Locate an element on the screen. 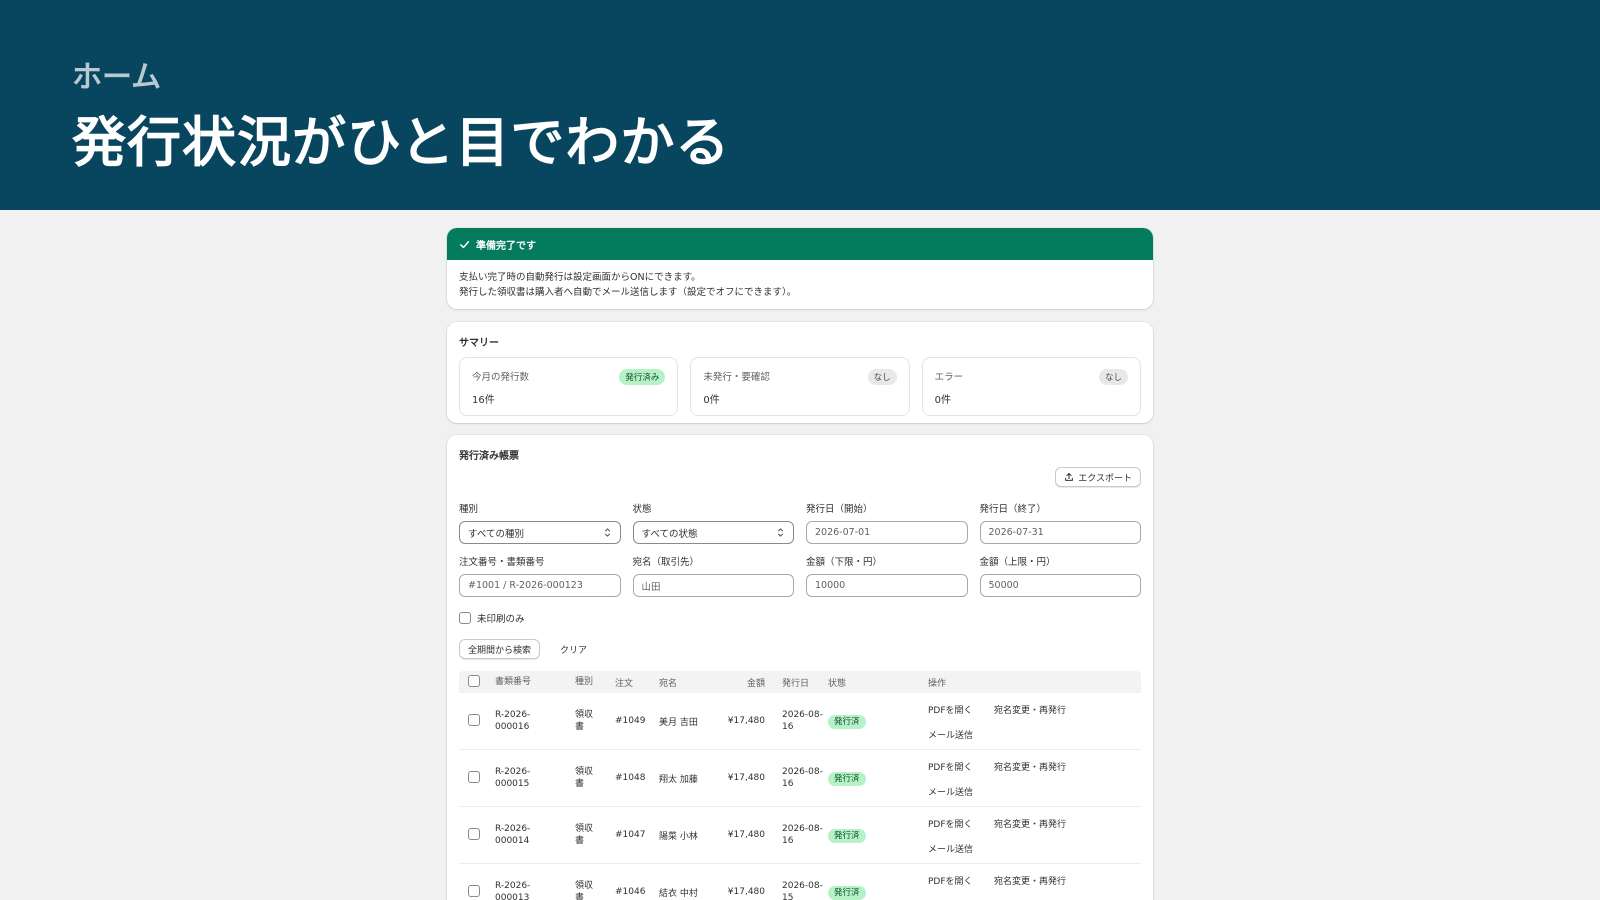  banner-header: 準備完了です is located at coordinates (800, 244).